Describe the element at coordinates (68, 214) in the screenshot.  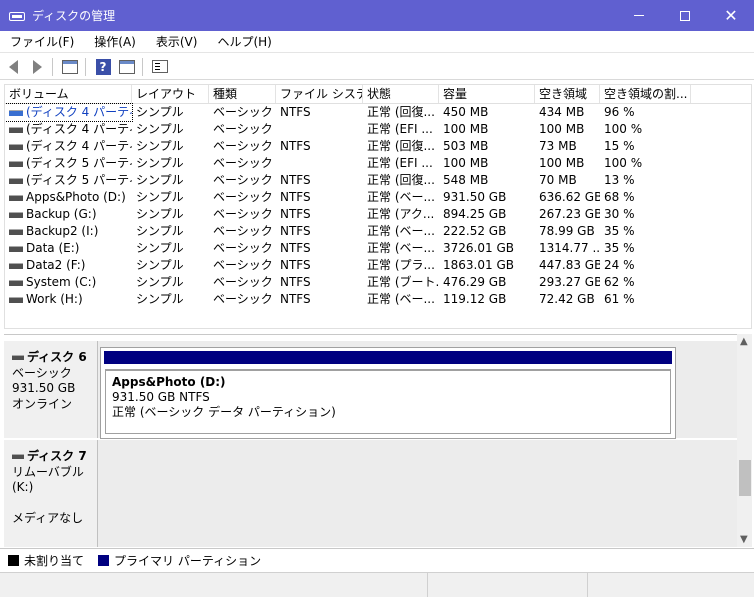
I see `cell-volume: Backup (G:)` at that location.